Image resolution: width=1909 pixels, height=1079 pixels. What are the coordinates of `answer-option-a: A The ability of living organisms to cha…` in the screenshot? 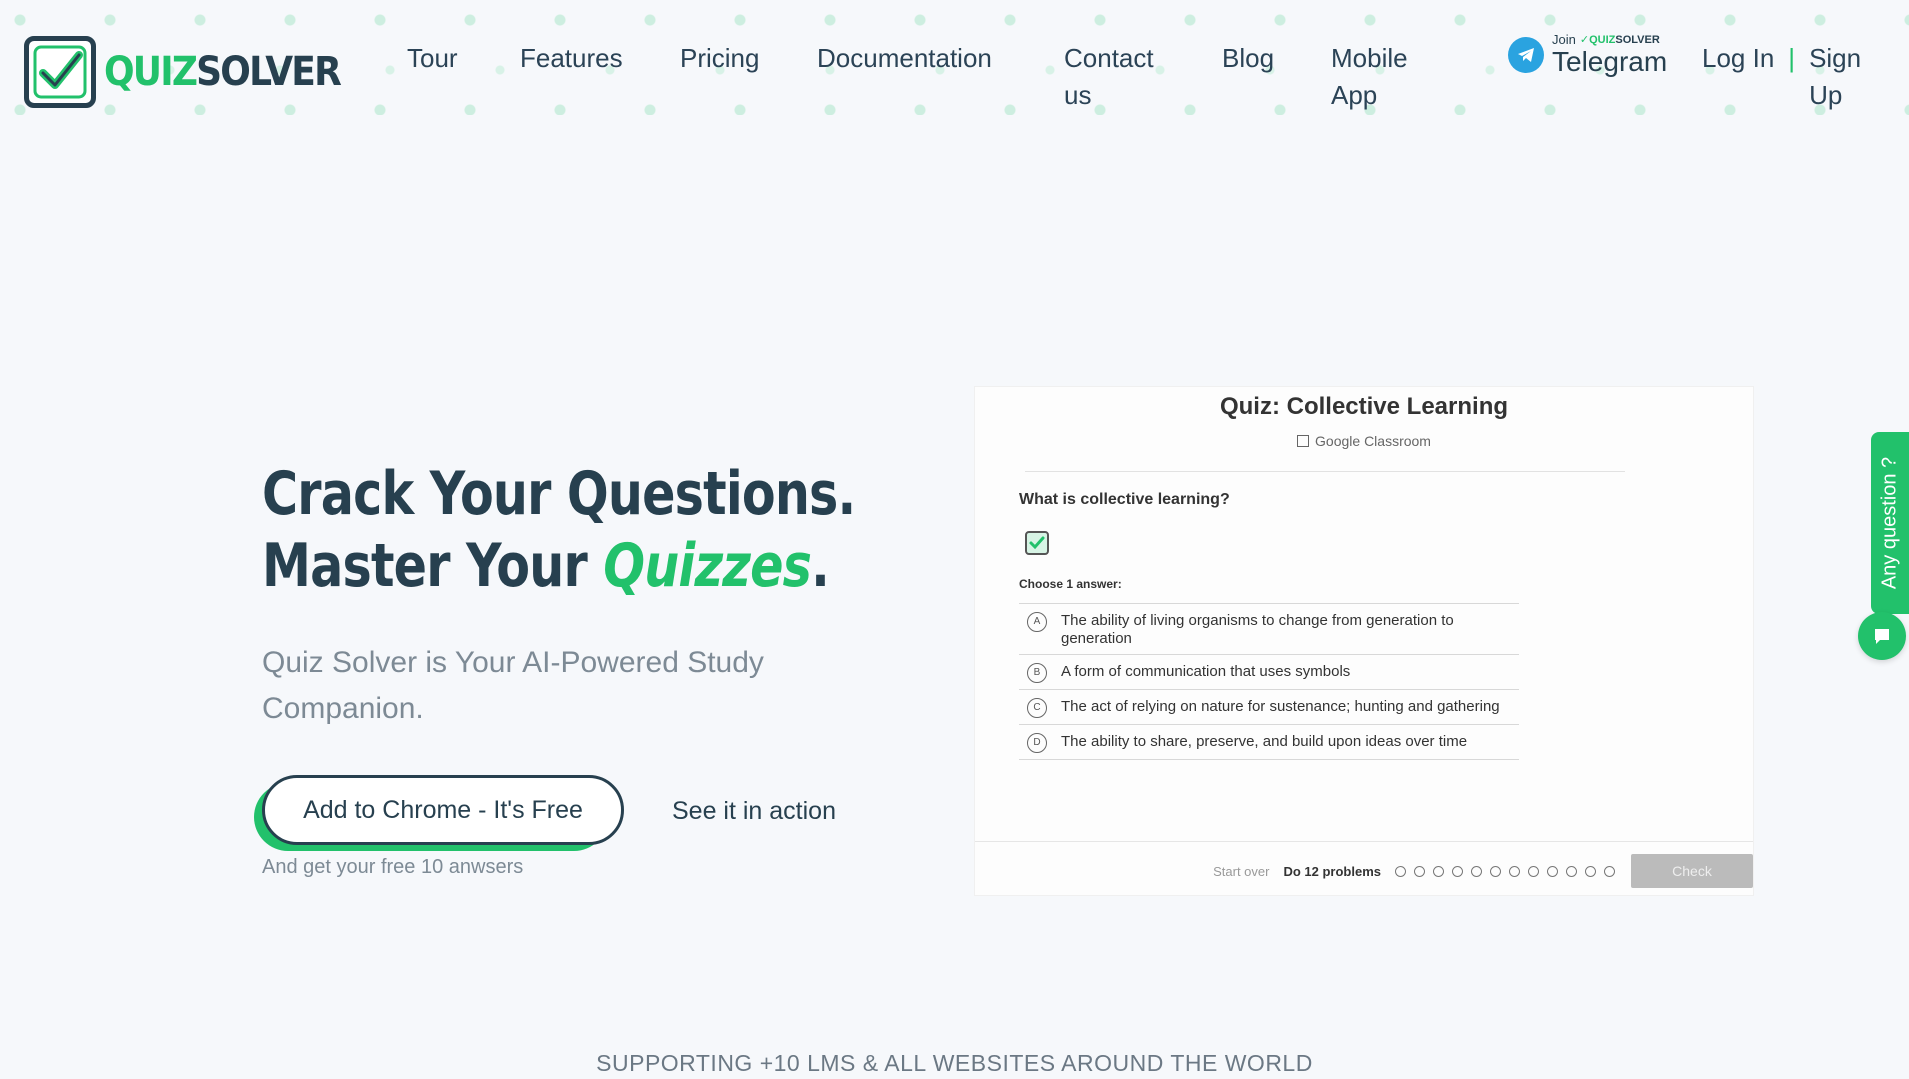 It's located at (1269, 628).